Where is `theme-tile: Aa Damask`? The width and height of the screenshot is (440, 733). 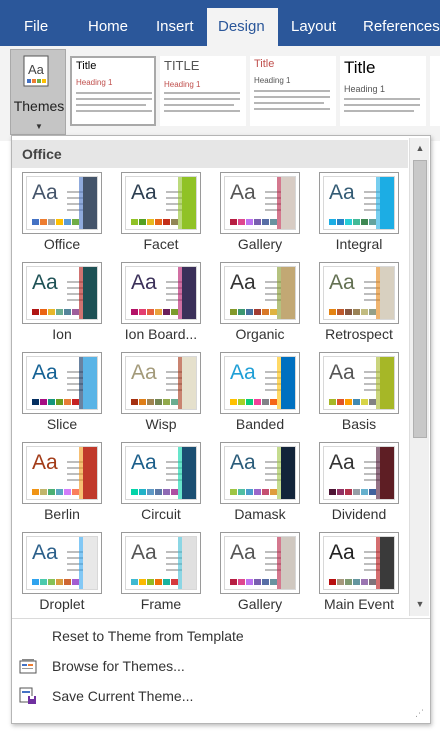 theme-tile: Aa Damask is located at coordinates (268, 483).